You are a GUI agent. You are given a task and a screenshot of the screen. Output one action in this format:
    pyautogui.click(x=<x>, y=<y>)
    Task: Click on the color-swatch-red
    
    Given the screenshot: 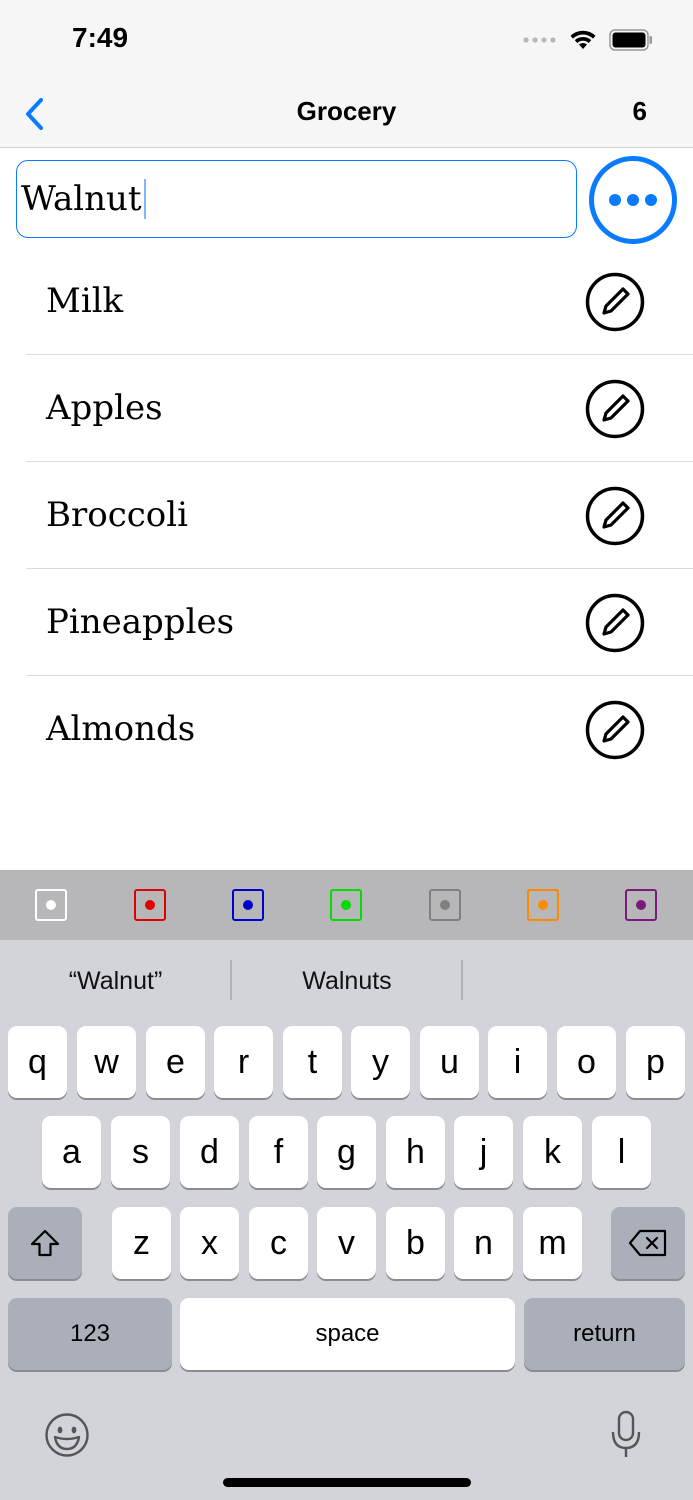 What is the action you would take?
    pyautogui.click(x=150, y=905)
    